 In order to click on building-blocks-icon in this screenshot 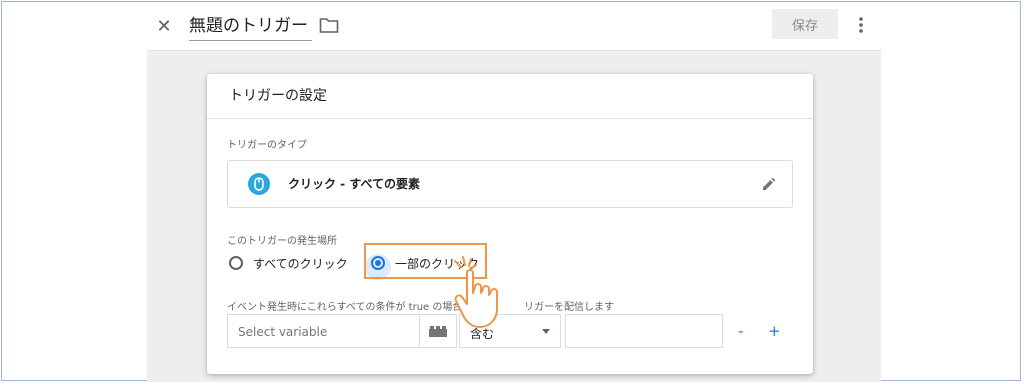, I will do `click(438, 331)`.